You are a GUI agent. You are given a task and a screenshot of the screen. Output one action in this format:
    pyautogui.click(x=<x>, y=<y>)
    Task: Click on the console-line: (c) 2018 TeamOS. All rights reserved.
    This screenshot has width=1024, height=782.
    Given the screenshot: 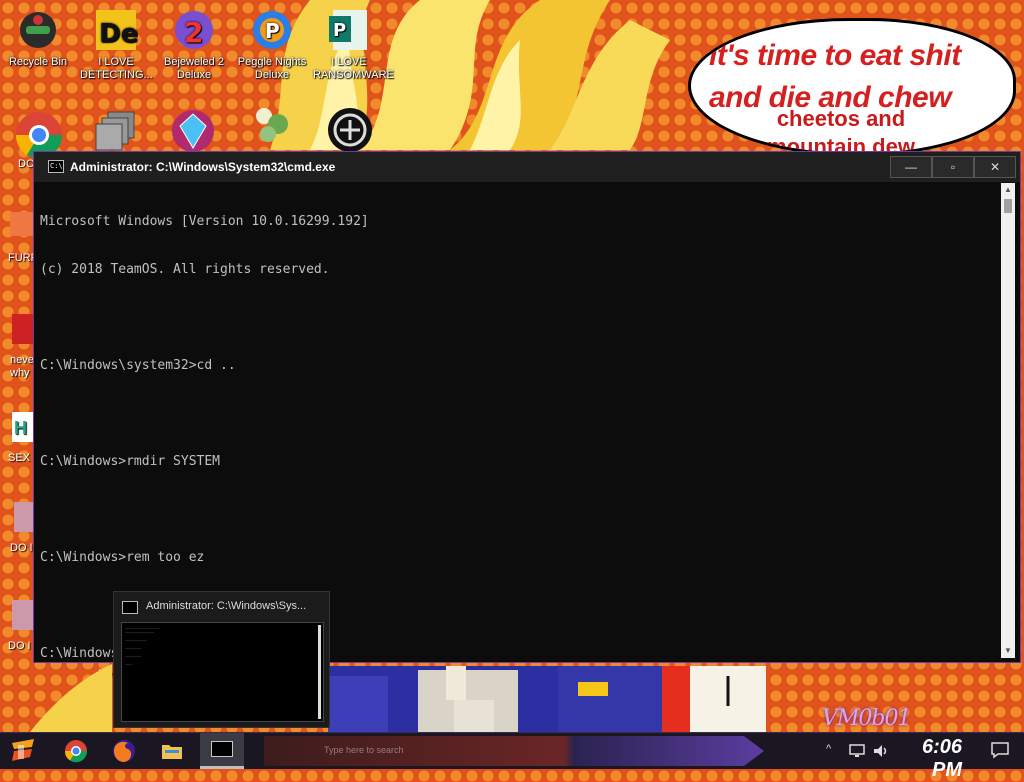 What is the action you would take?
    pyautogui.click(x=185, y=269)
    